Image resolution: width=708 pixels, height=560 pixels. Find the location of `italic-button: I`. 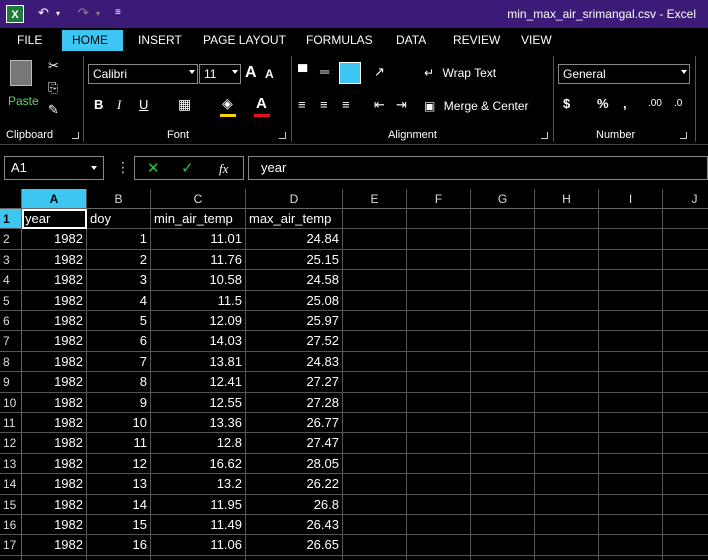

italic-button: I is located at coordinates (119, 105).